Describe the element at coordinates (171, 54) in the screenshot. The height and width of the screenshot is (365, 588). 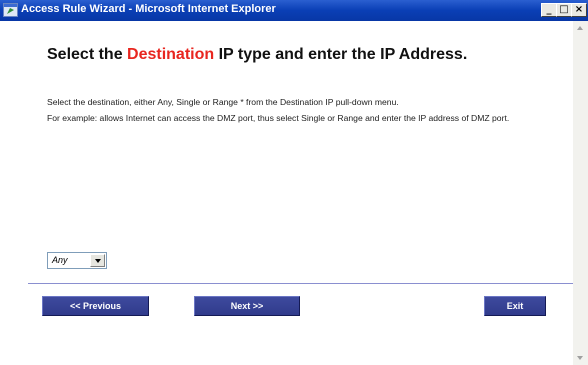
I see `heading-accent: Destination` at that location.